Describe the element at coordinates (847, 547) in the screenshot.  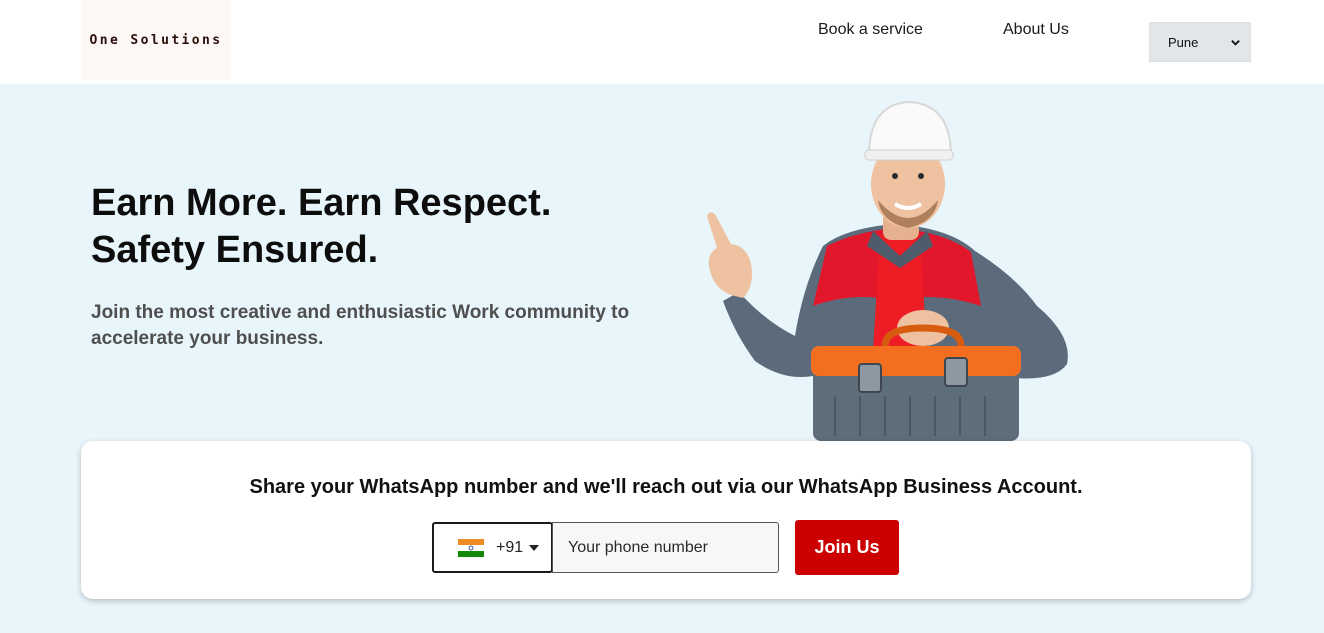
I see `join-us-button: Join Us` at that location.